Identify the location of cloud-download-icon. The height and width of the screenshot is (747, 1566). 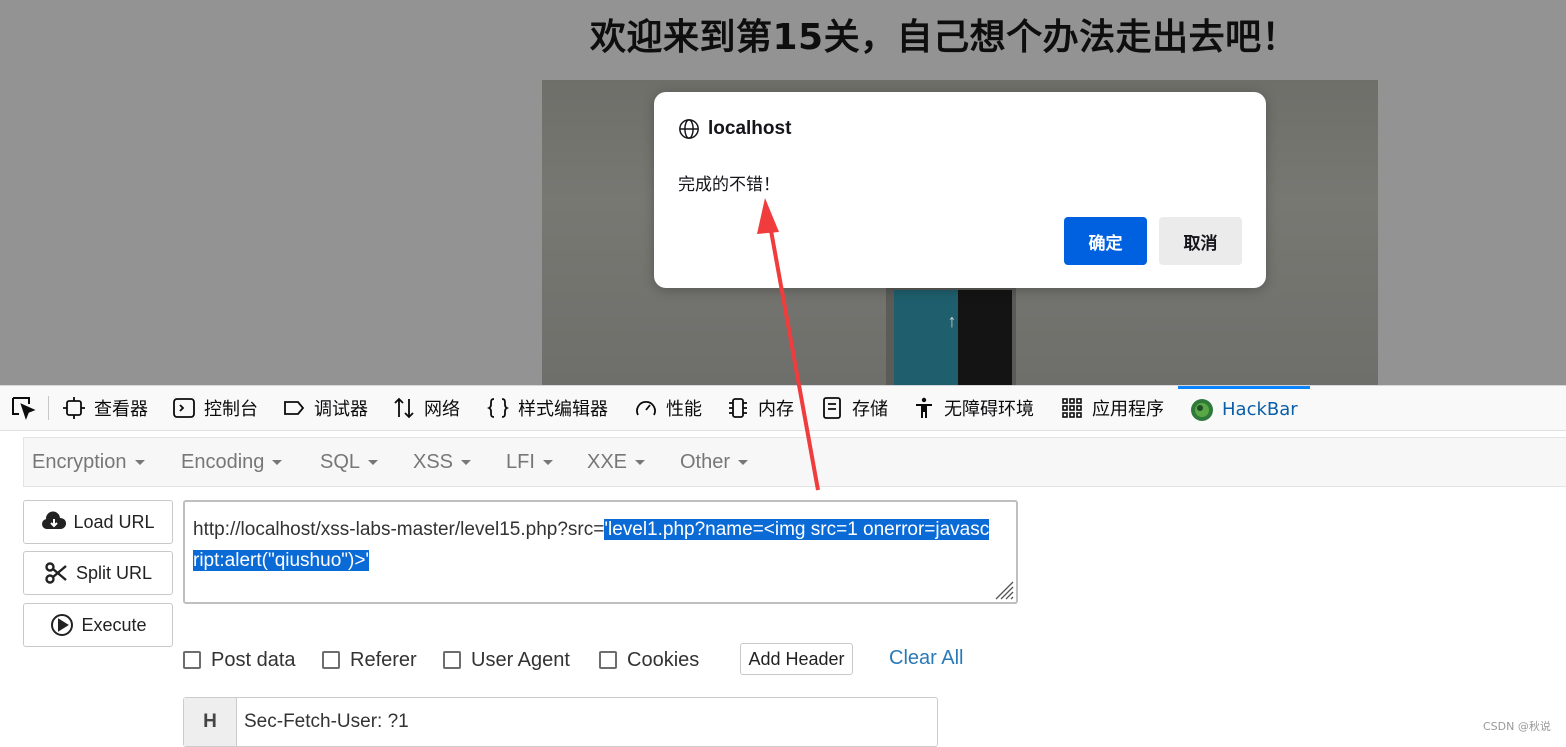
(54, 520).